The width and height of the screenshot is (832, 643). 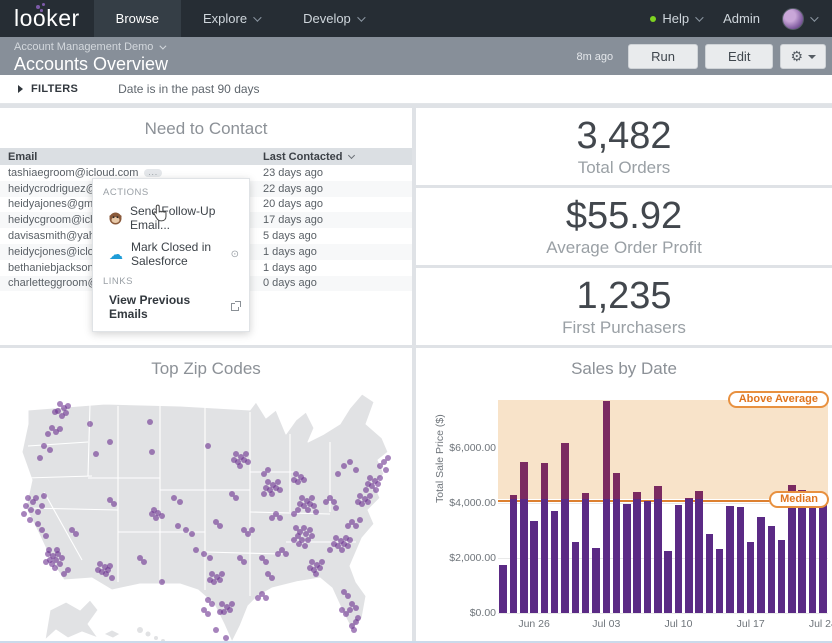 What do you see at coordinates (803, 56) in the screenshot?
I see `dashboard-settings-button: ⚙` at bounding box center [803, 56].